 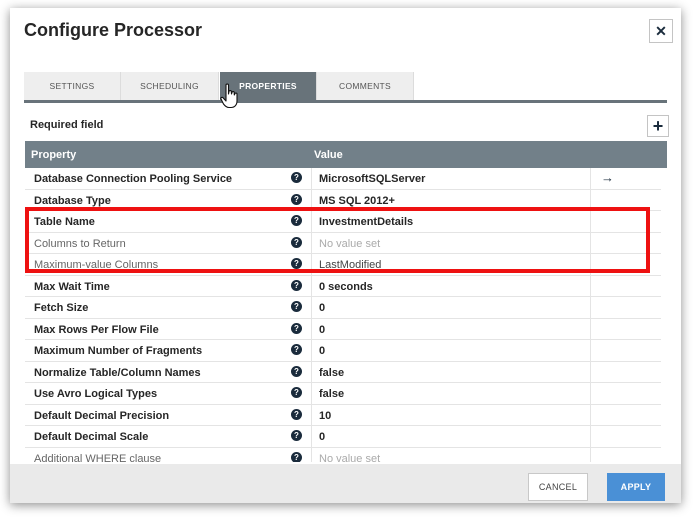 What do you see at coordinates (67, 125) in the screenshot?
I see `required-field-label: Required field` at bounding box center [67, 125].